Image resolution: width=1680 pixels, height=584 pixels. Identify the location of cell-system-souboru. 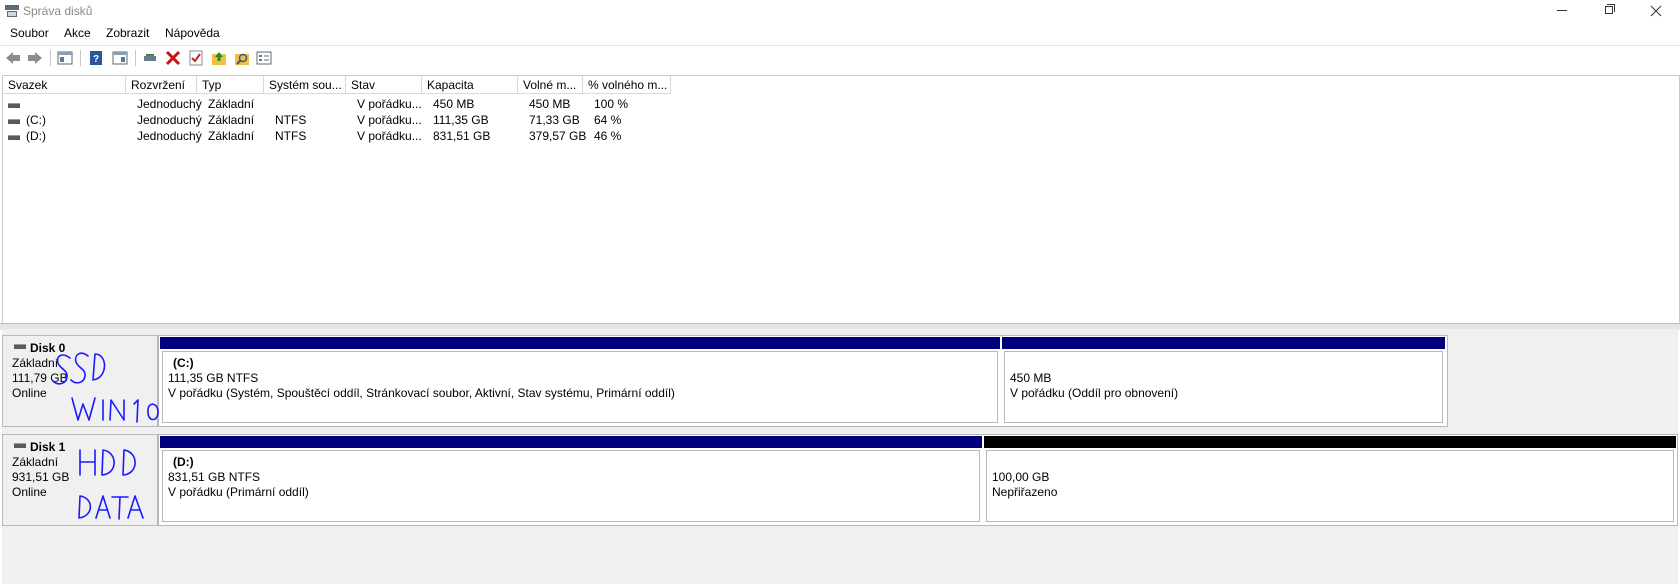
(310, 104).